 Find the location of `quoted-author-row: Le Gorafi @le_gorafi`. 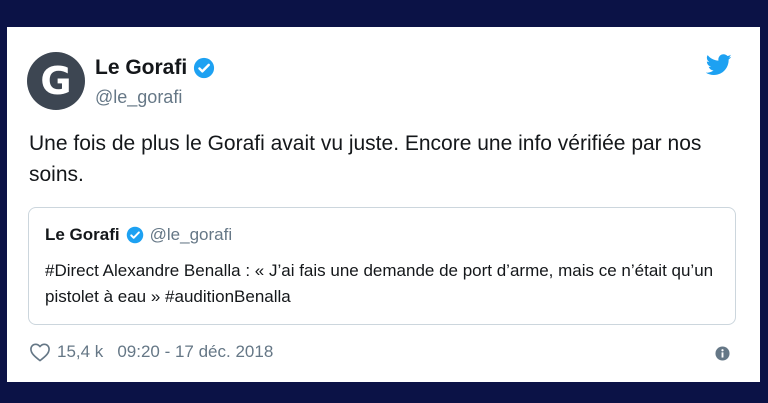

quoted-author-row: Le Gorafi @le_gorafi is located at coordinates (138, 235).